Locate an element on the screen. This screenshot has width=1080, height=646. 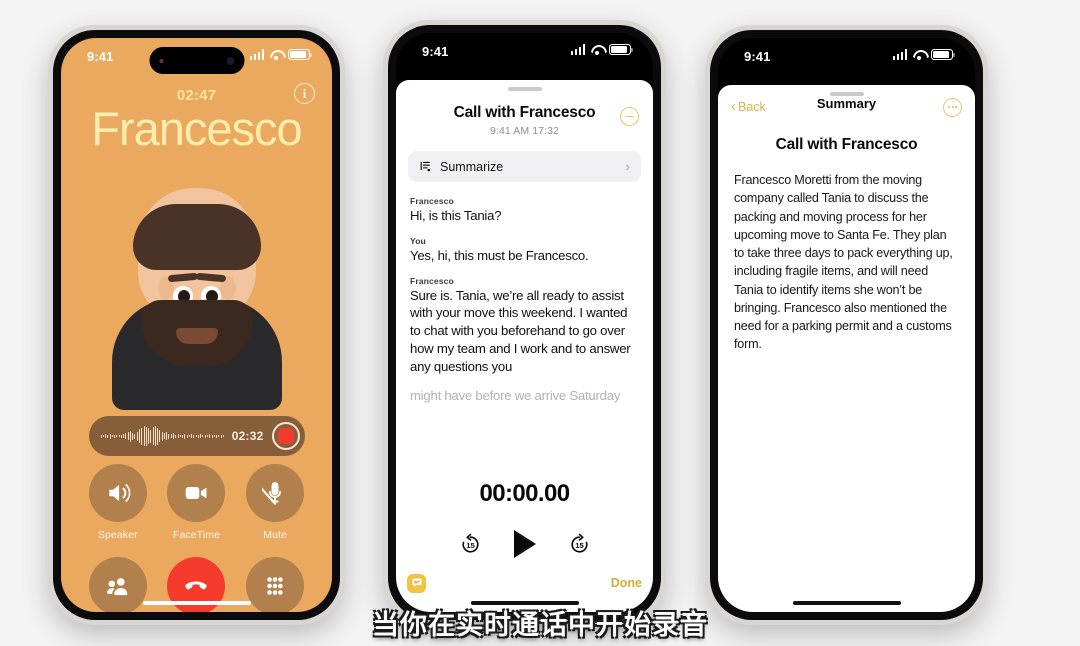
video-subtitle: 当你在实时通话中开始录音 is located at coordinates (540, 625).